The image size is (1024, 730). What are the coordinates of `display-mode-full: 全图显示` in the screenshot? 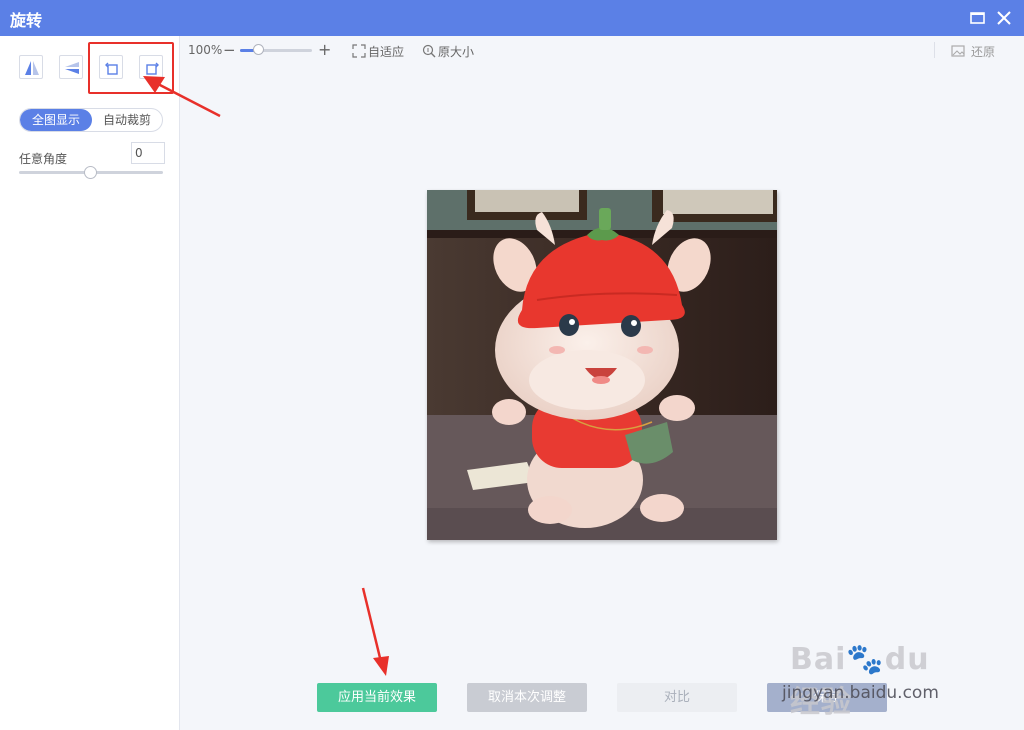 It's located at (56, 120).